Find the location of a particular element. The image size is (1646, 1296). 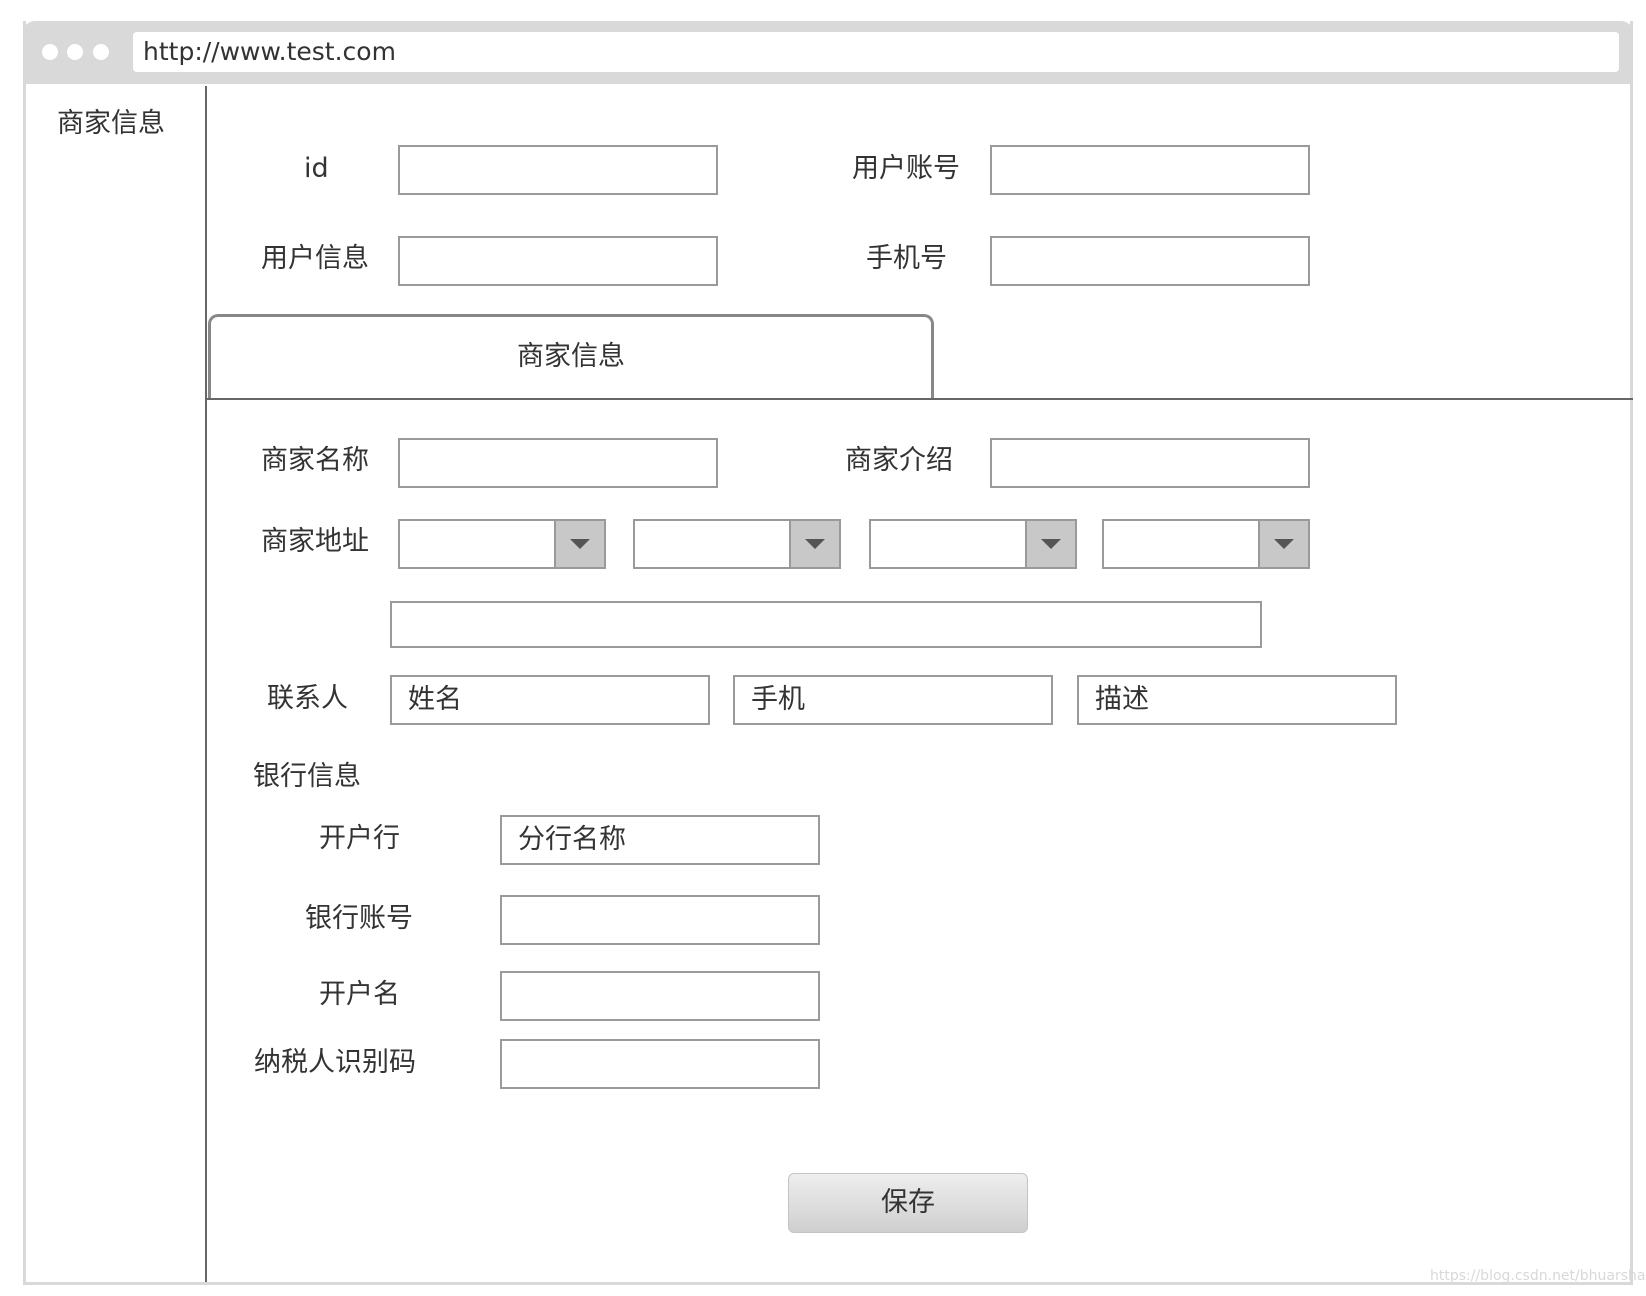

province-dropdown-button is located at coordinates (579, 544).